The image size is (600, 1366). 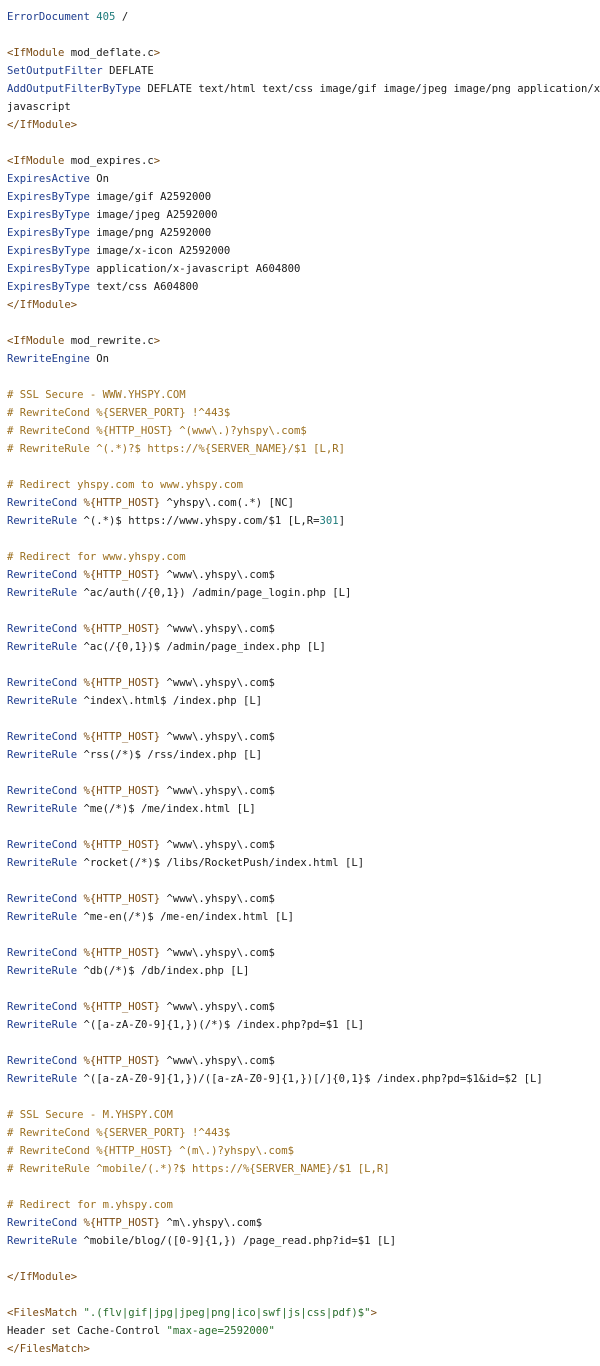 What do you see at coordinates (90, 1205) in the screenshot?
I see `code-token-comment: # Redirect for m.yhspy.com` at bounding box center [90, 1205].